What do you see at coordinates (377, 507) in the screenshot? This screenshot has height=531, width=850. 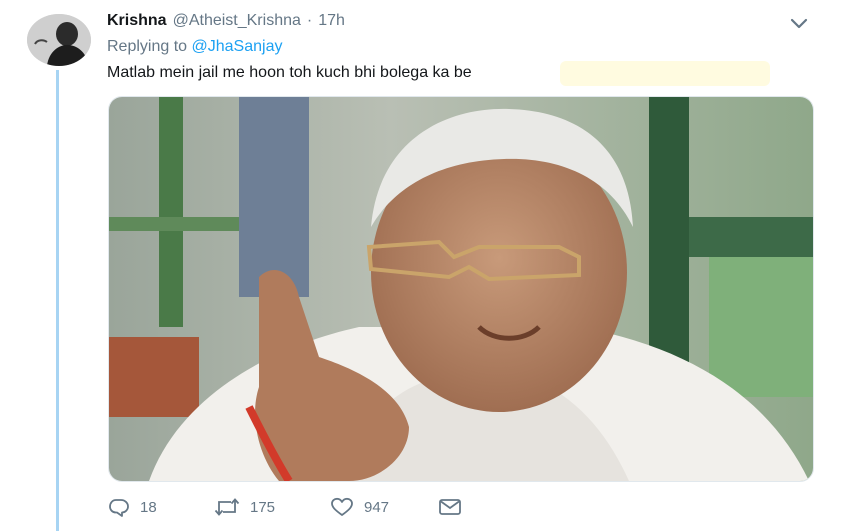 I see `like-count: 947` at bounding box center [377, 507].